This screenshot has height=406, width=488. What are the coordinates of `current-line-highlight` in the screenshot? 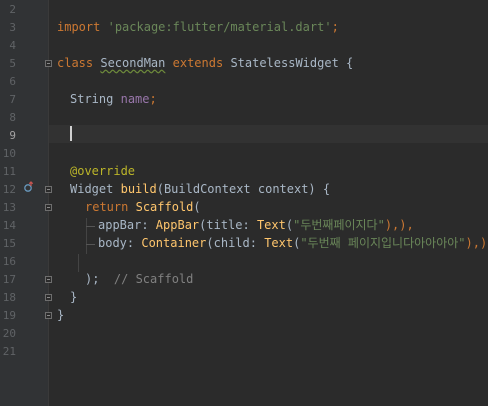 It's located at (268, 134).